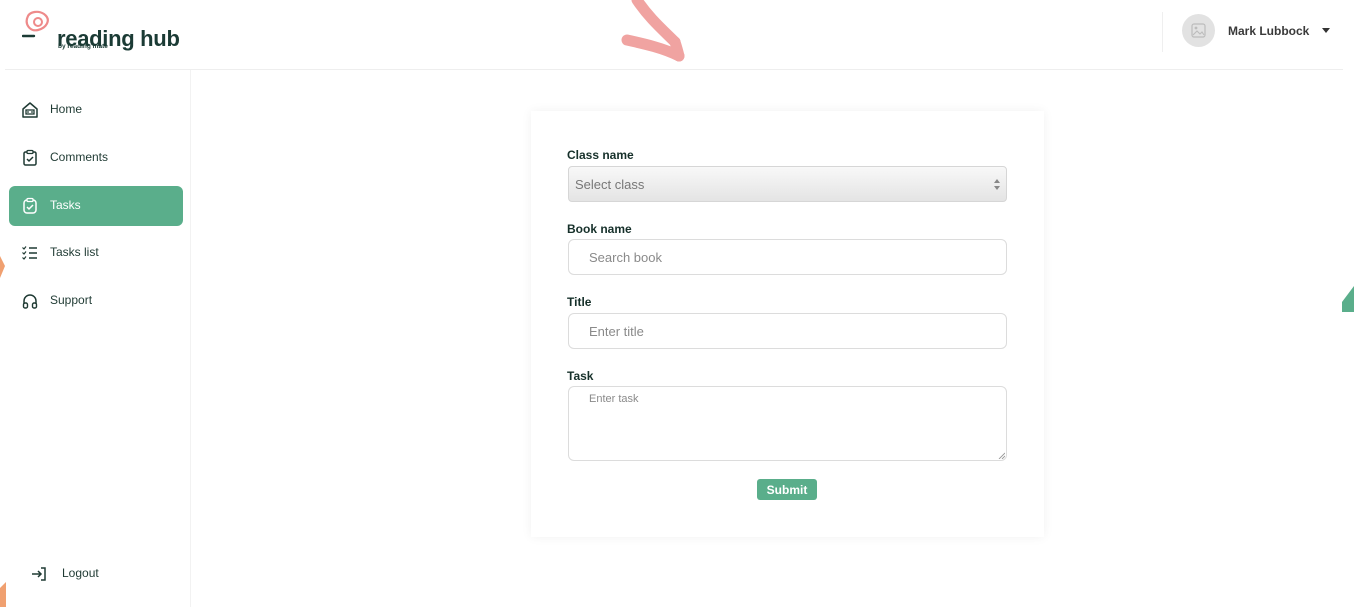 This screenshot has height=607, width=1354. Describe the element at coordinates (1001, 455) in the screenshot. I see `resize-handle-icon` at that location.